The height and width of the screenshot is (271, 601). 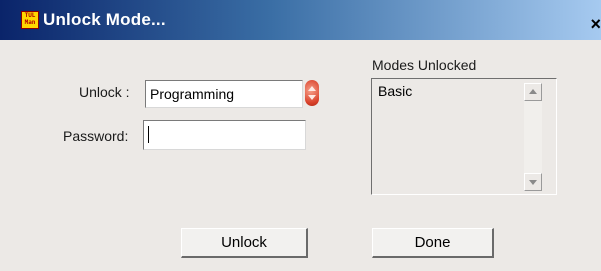 What do you see at coordinates (395, 91) in the screenshot?
I see `list-item: Basic` at bounding box center [395, 91].